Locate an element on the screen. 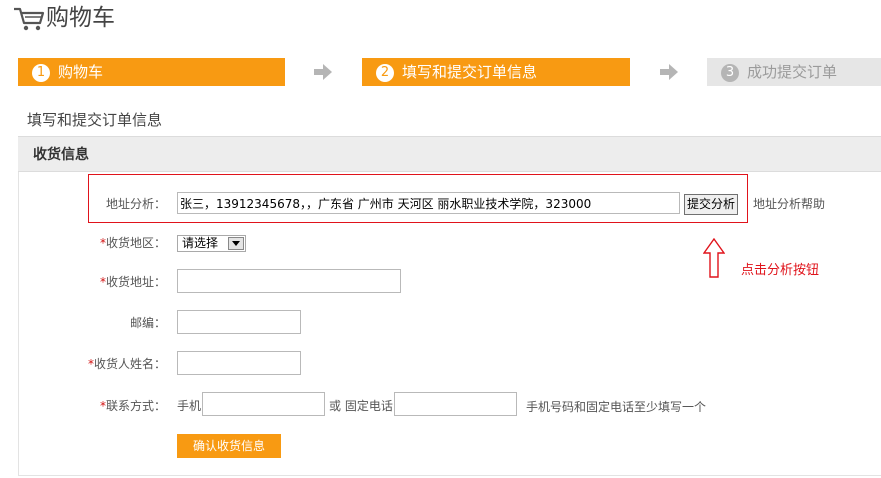 The image size is (881, 478). receiver-name-label: *收货人姓名： is located at coordinates (118, 364).